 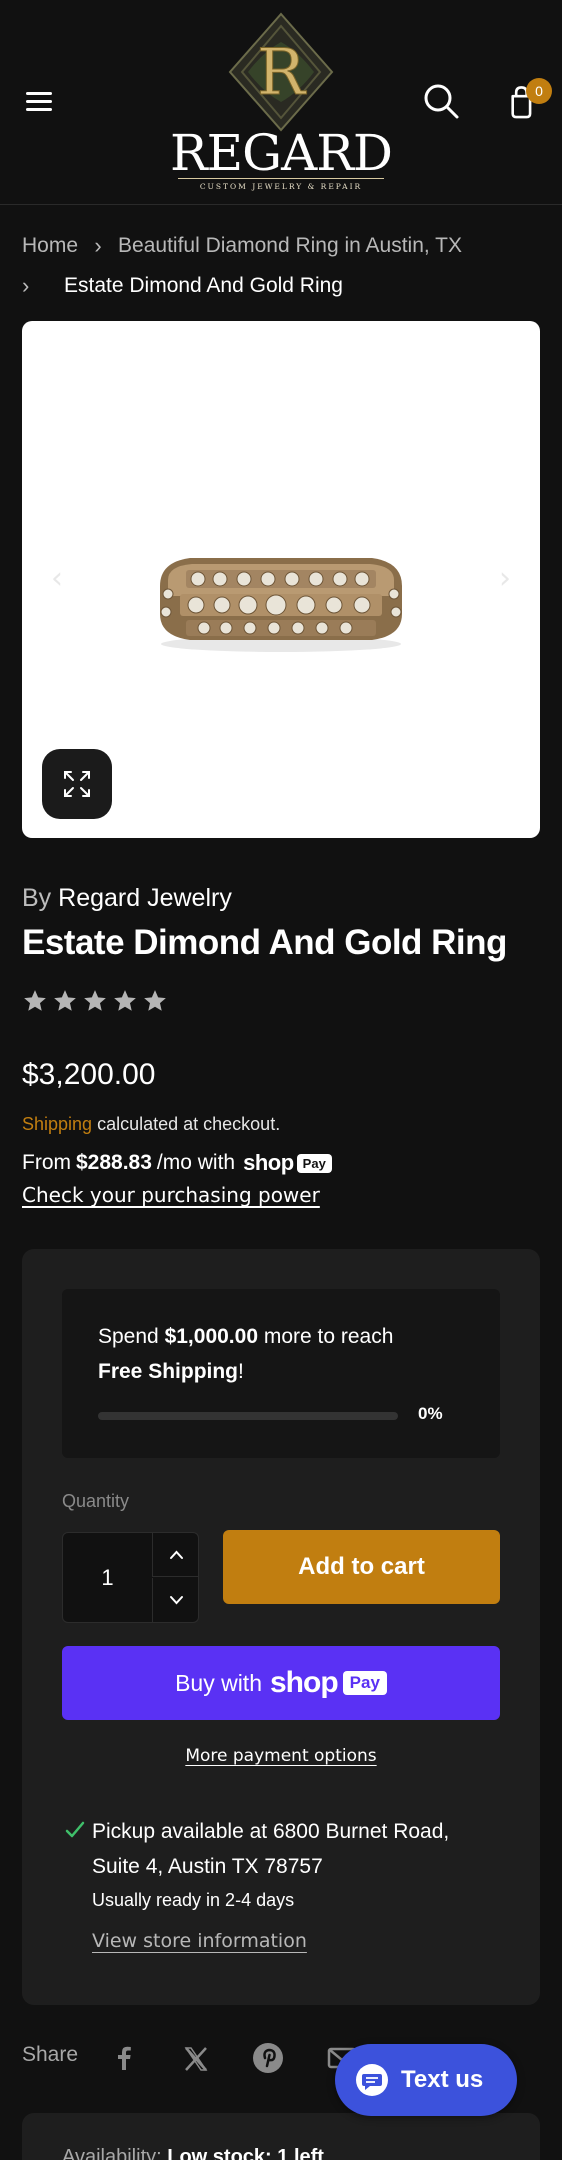 I want to click on breadcrumb-collection-link: Beautiful Diamond Ring in Austin, TX, so click(x=290, y=246).